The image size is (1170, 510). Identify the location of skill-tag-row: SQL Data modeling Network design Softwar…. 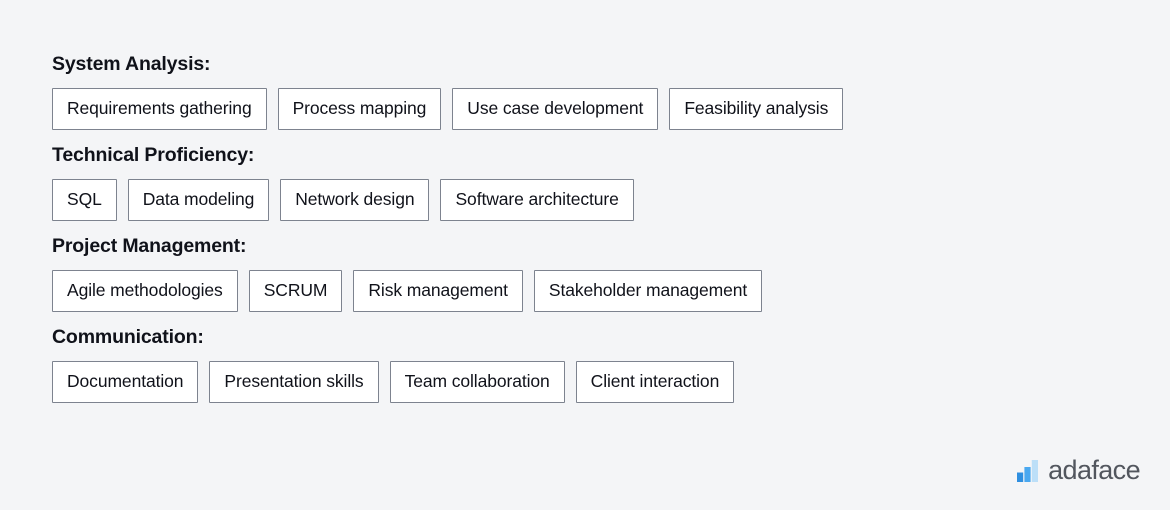
(582, 200).